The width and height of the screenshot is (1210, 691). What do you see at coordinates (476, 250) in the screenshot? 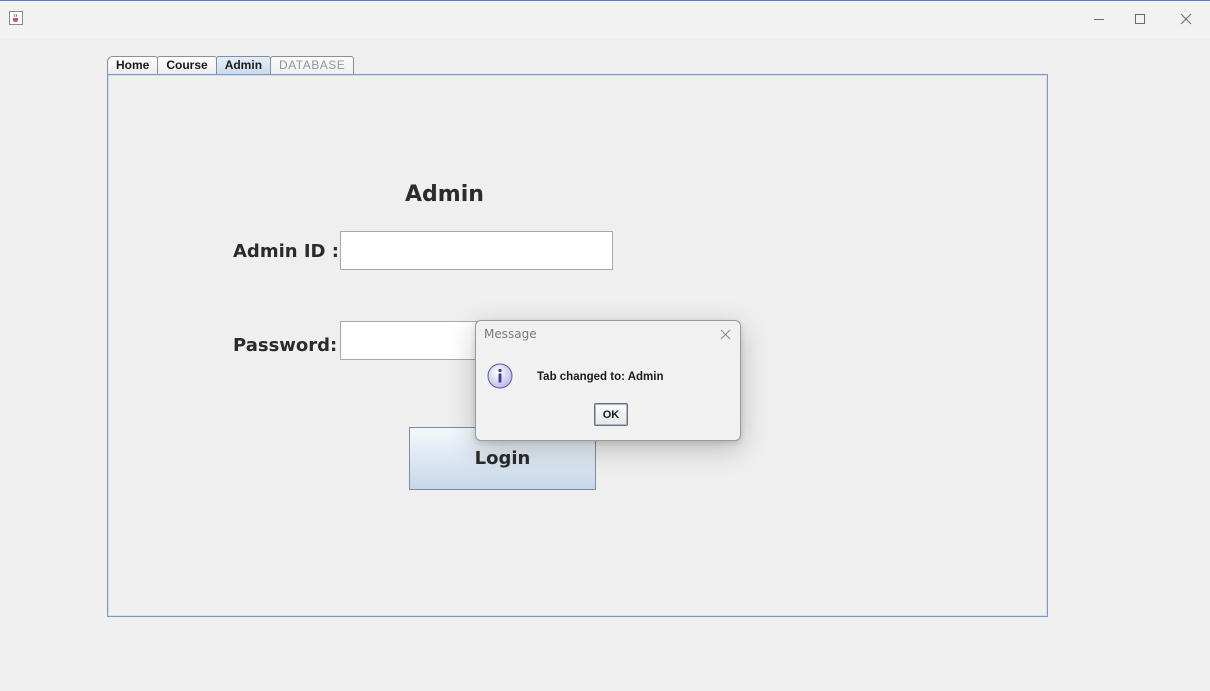
I see `admin-id-input` at bounding box center [476, 250].